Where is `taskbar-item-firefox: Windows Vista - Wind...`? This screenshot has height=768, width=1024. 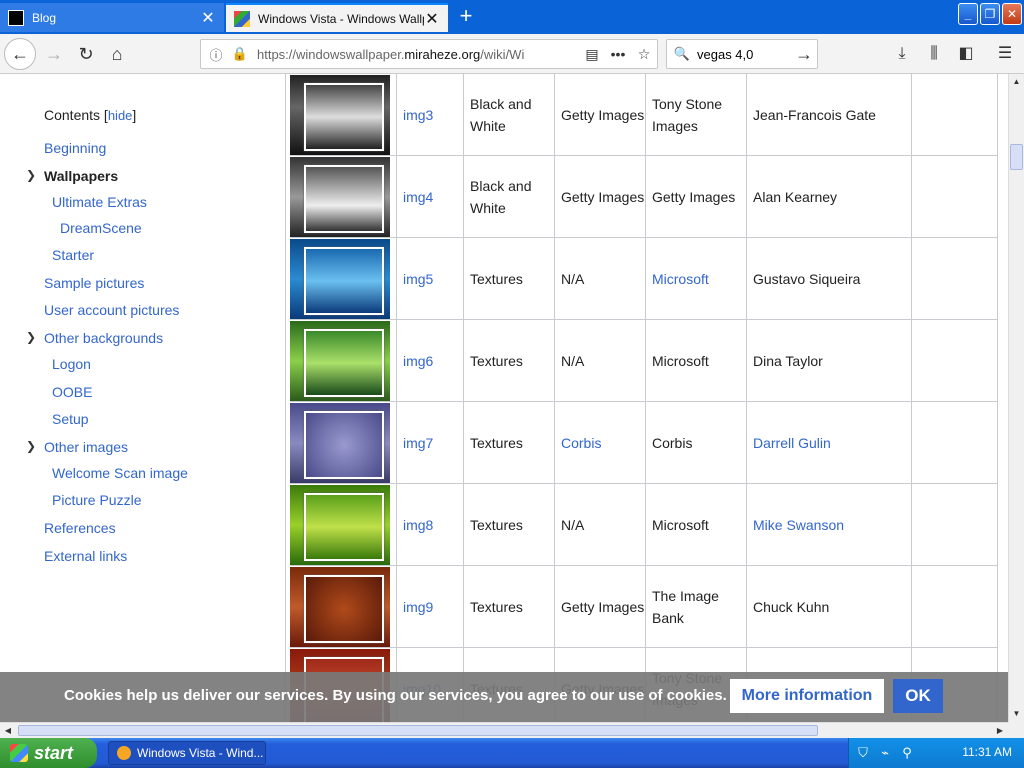 taskbar-item-firefox: Windows Vista - Wind... is located at coordinates (187, 753).